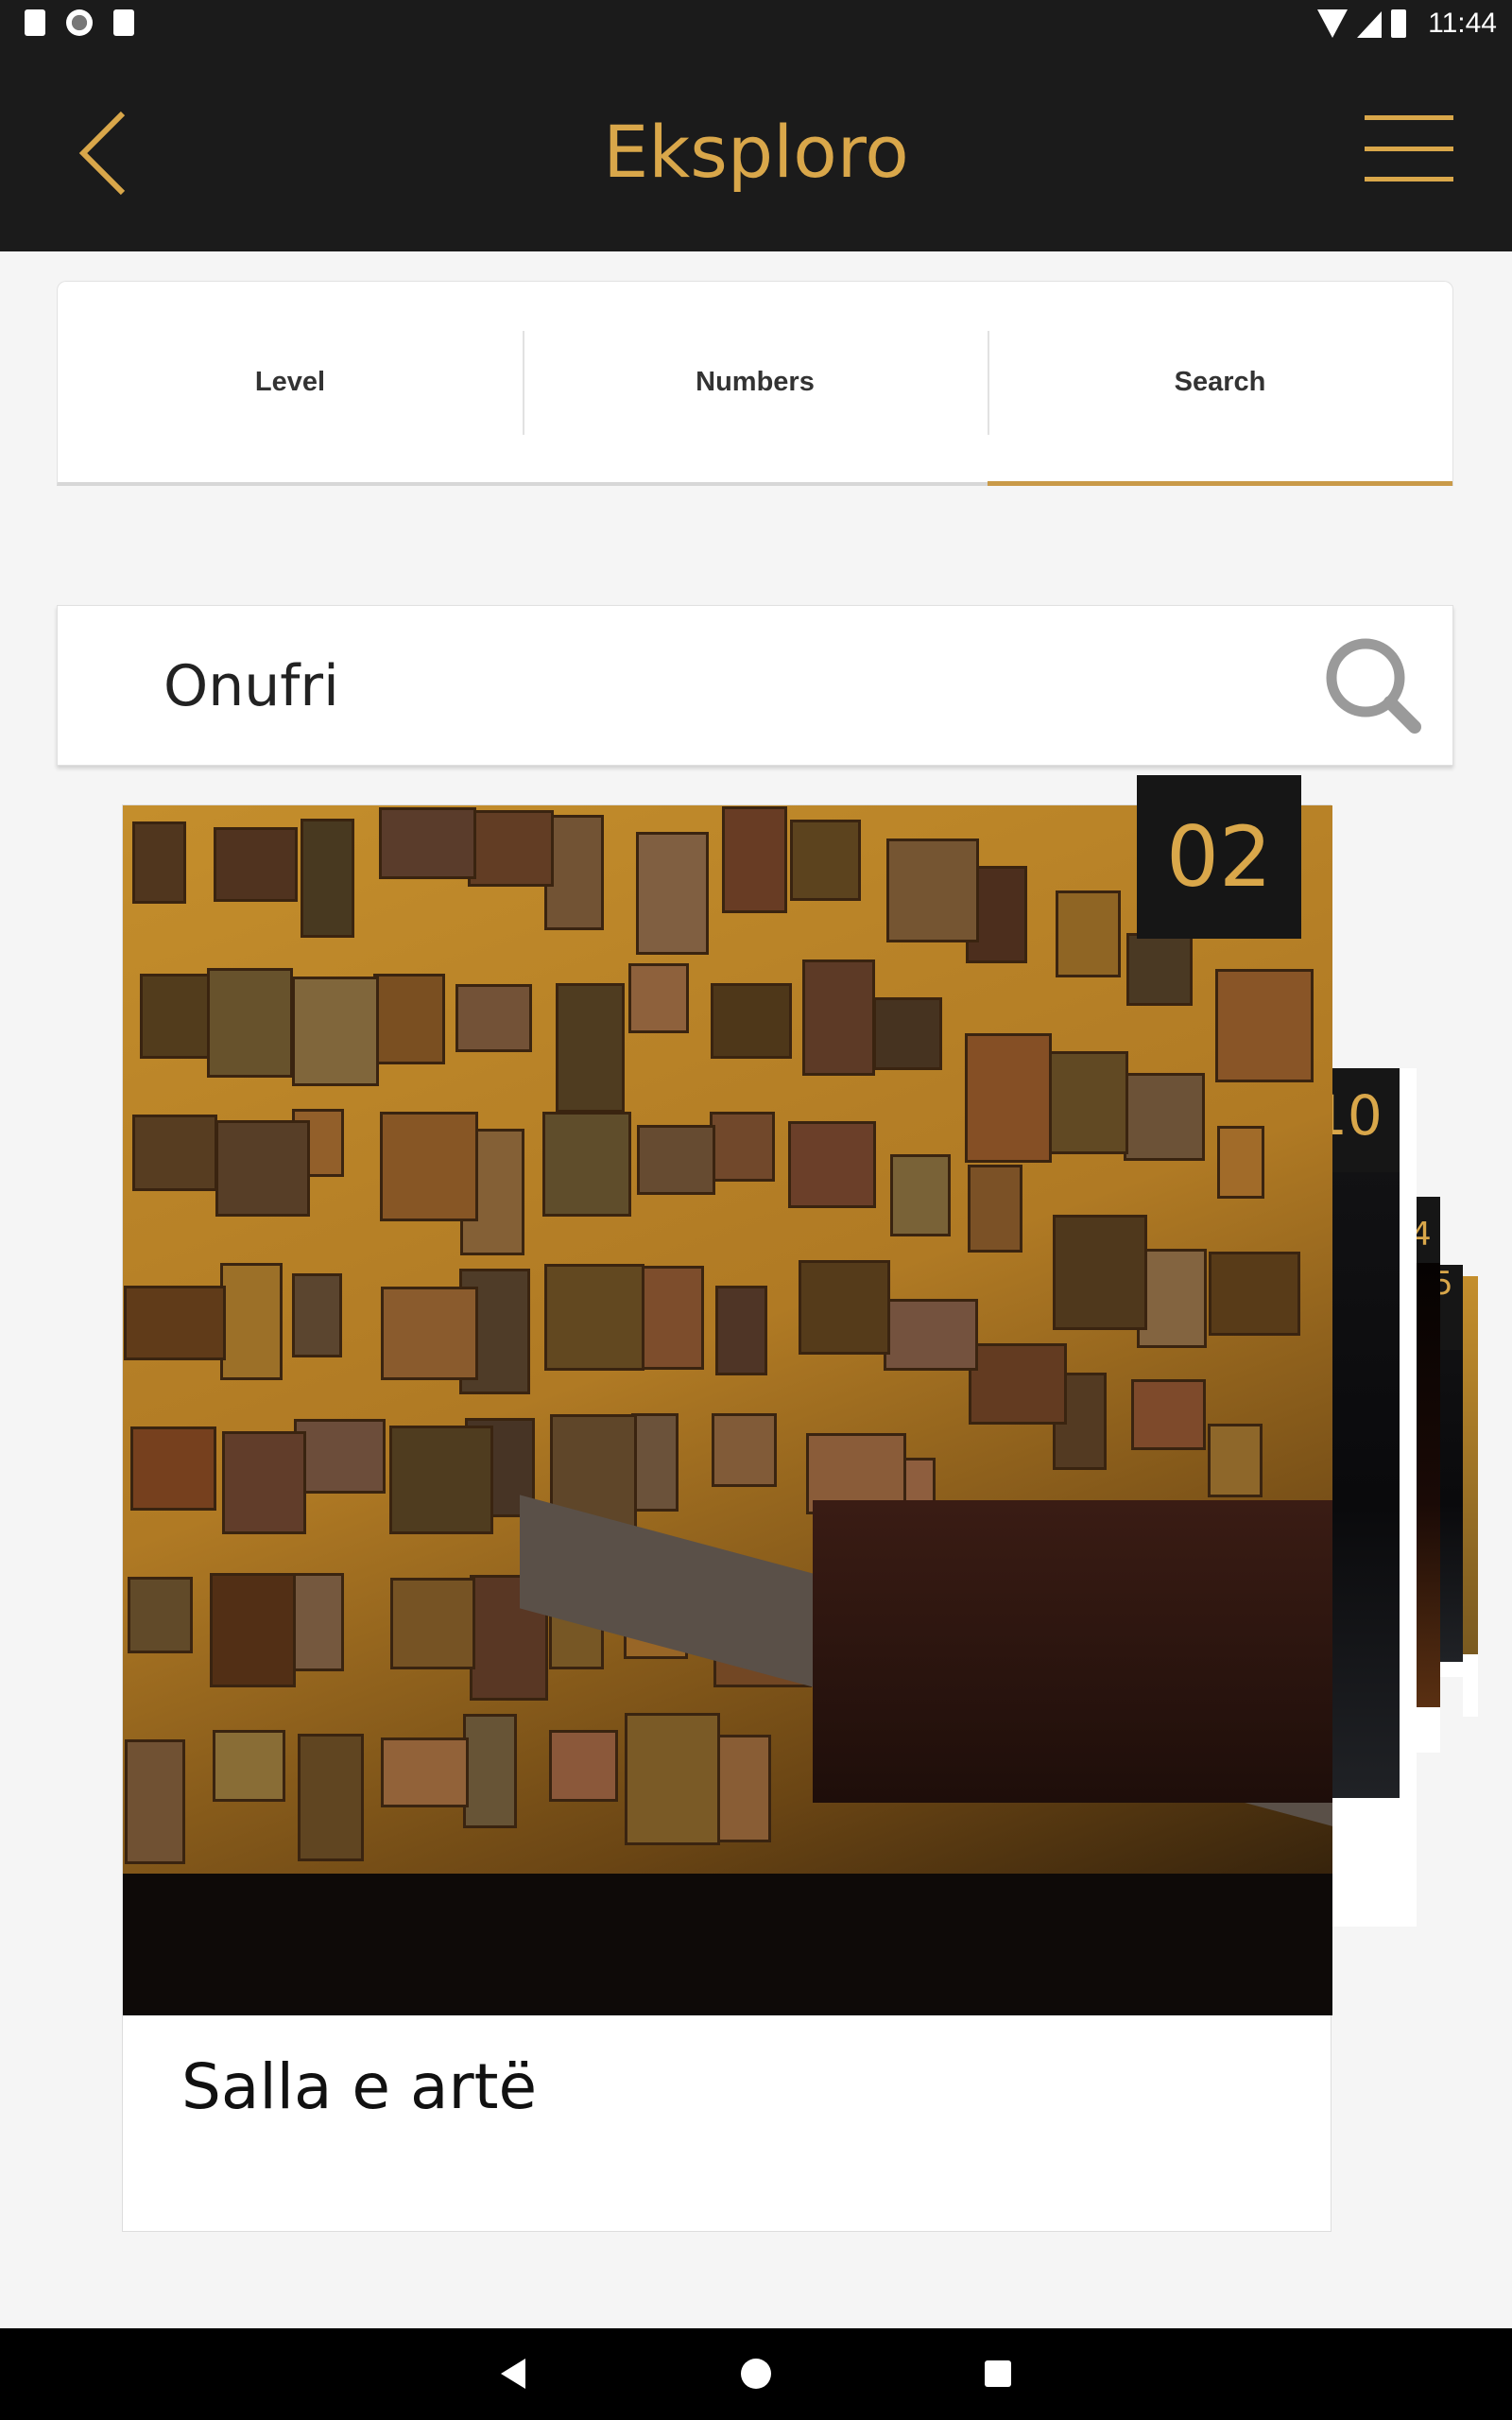  Describe the element at coordinates (290, 382) in the screenshot. I see `tab-level: Level` at that location.